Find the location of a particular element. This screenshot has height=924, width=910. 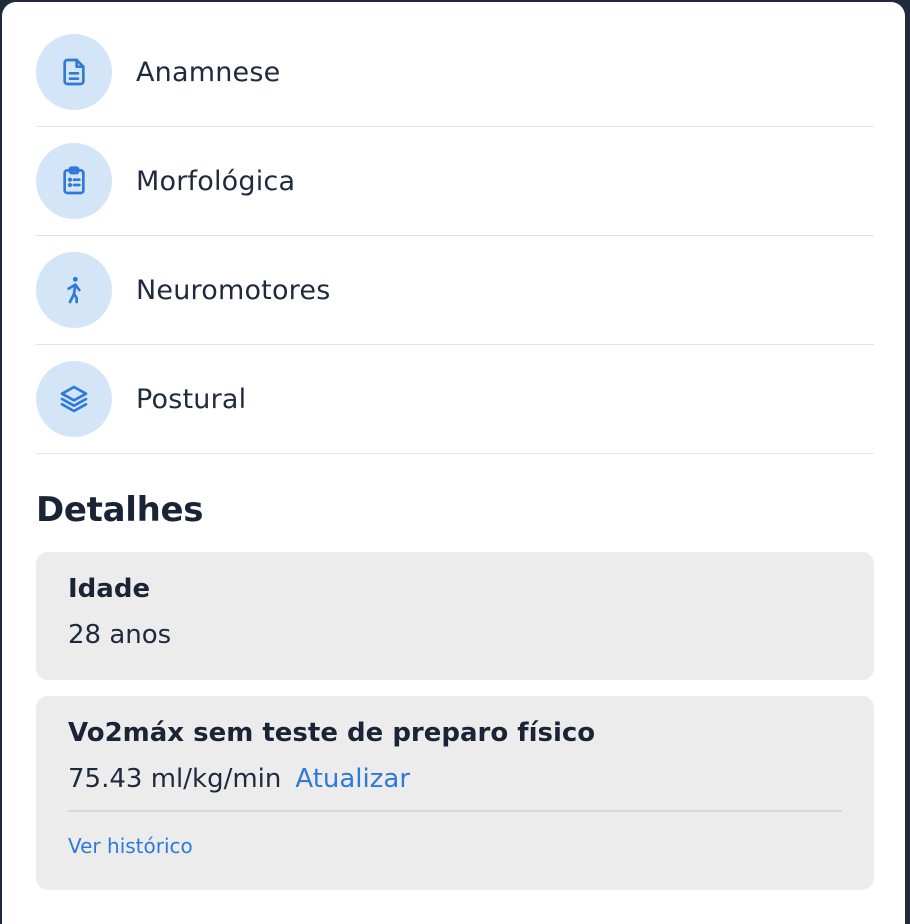

vo2max-label: Vo2máx sem teste de preparo físico is located at coordinates (332, 733).